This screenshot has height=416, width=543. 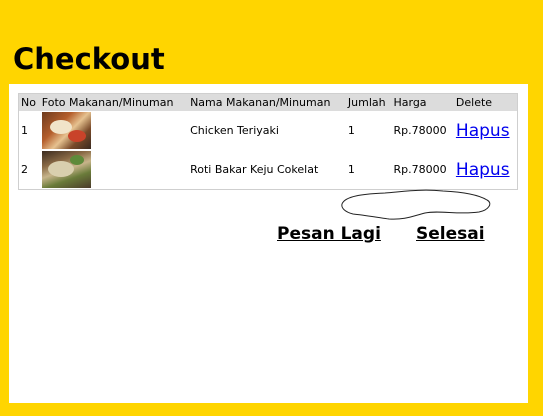 I want to click on finish-link: Selesai, so click(x=450, y=234).